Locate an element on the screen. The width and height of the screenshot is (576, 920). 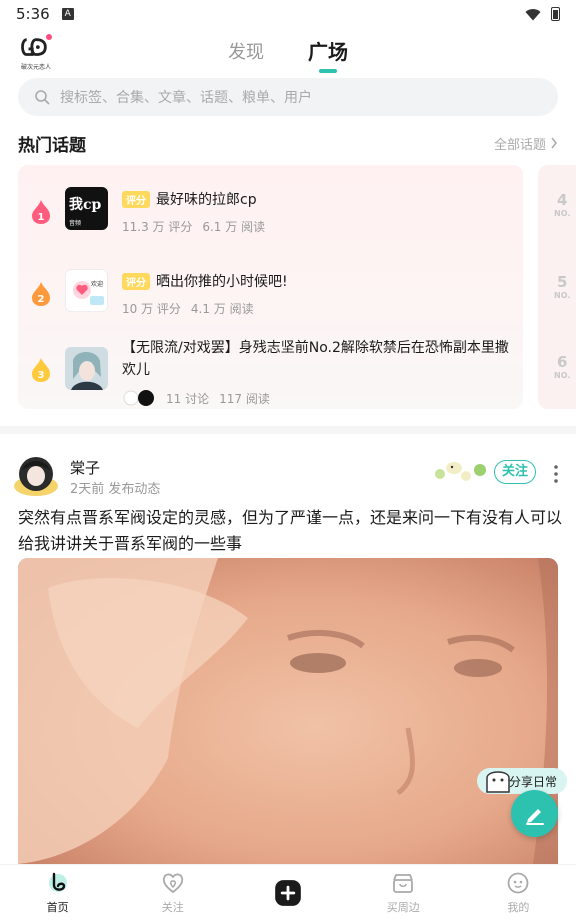
top-header: 发现 广场 破次元恋人 is located at coordinates (288, 51).